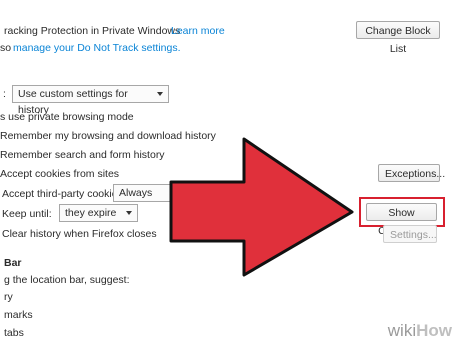 This screenshot has width=460, height=345. I want to click on third-party-select: Always, so click(153, 193).